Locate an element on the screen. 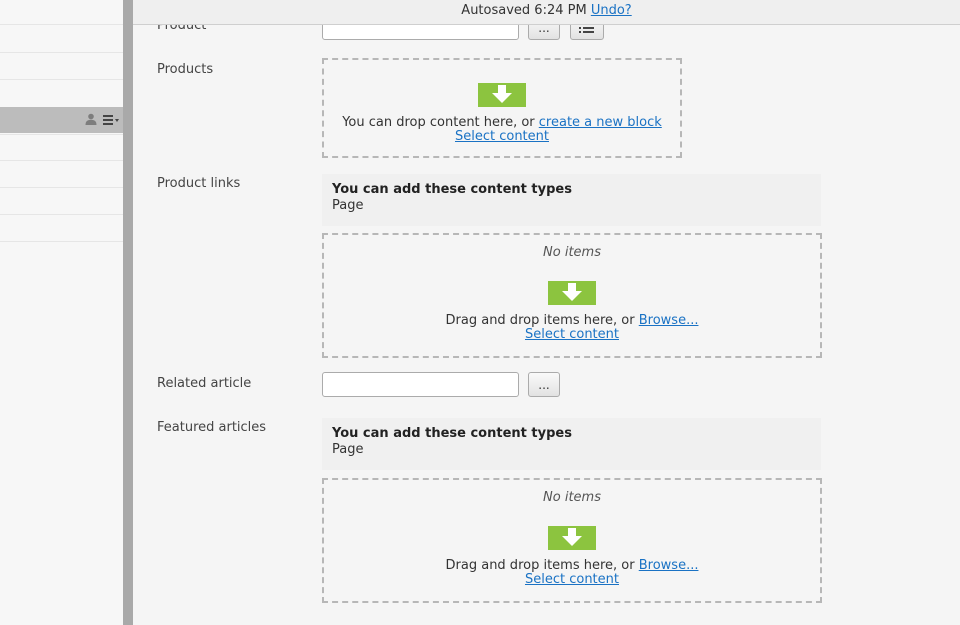  menu-icon is located at coordinates (112, 120).